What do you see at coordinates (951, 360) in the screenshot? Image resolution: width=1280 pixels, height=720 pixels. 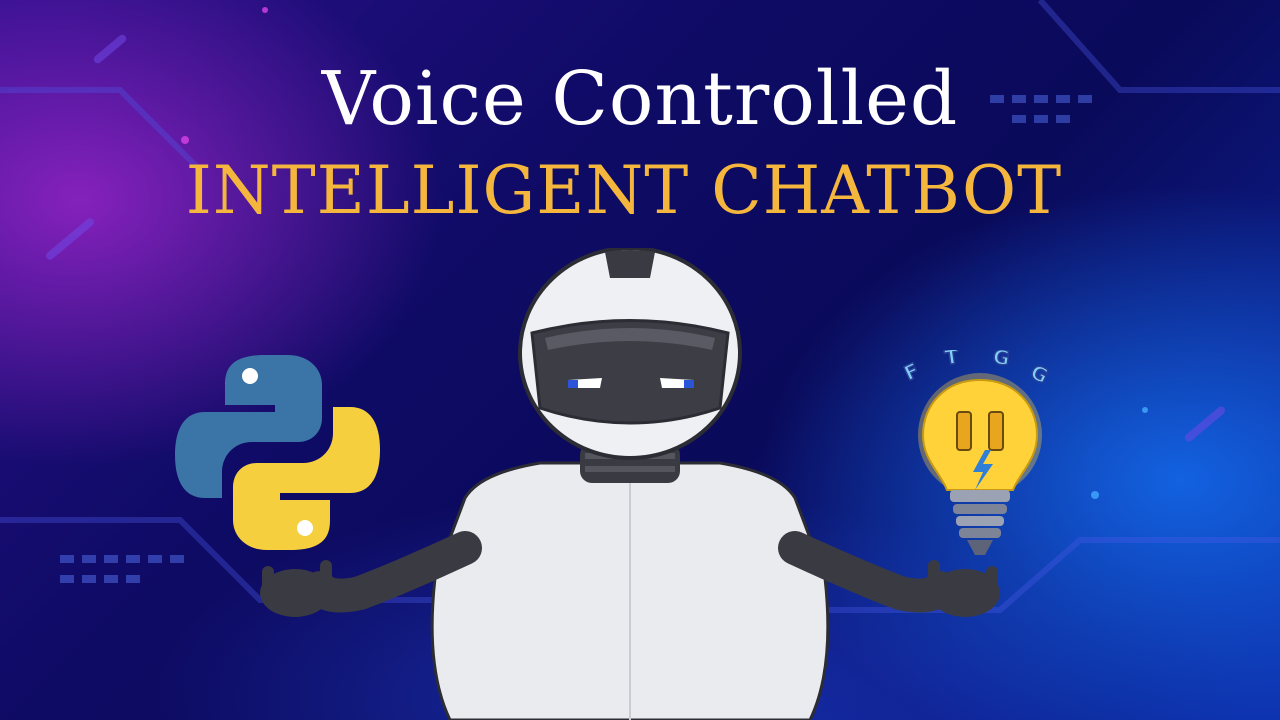 I see `logo-letter-t: T` at bounding box center [951, 360].